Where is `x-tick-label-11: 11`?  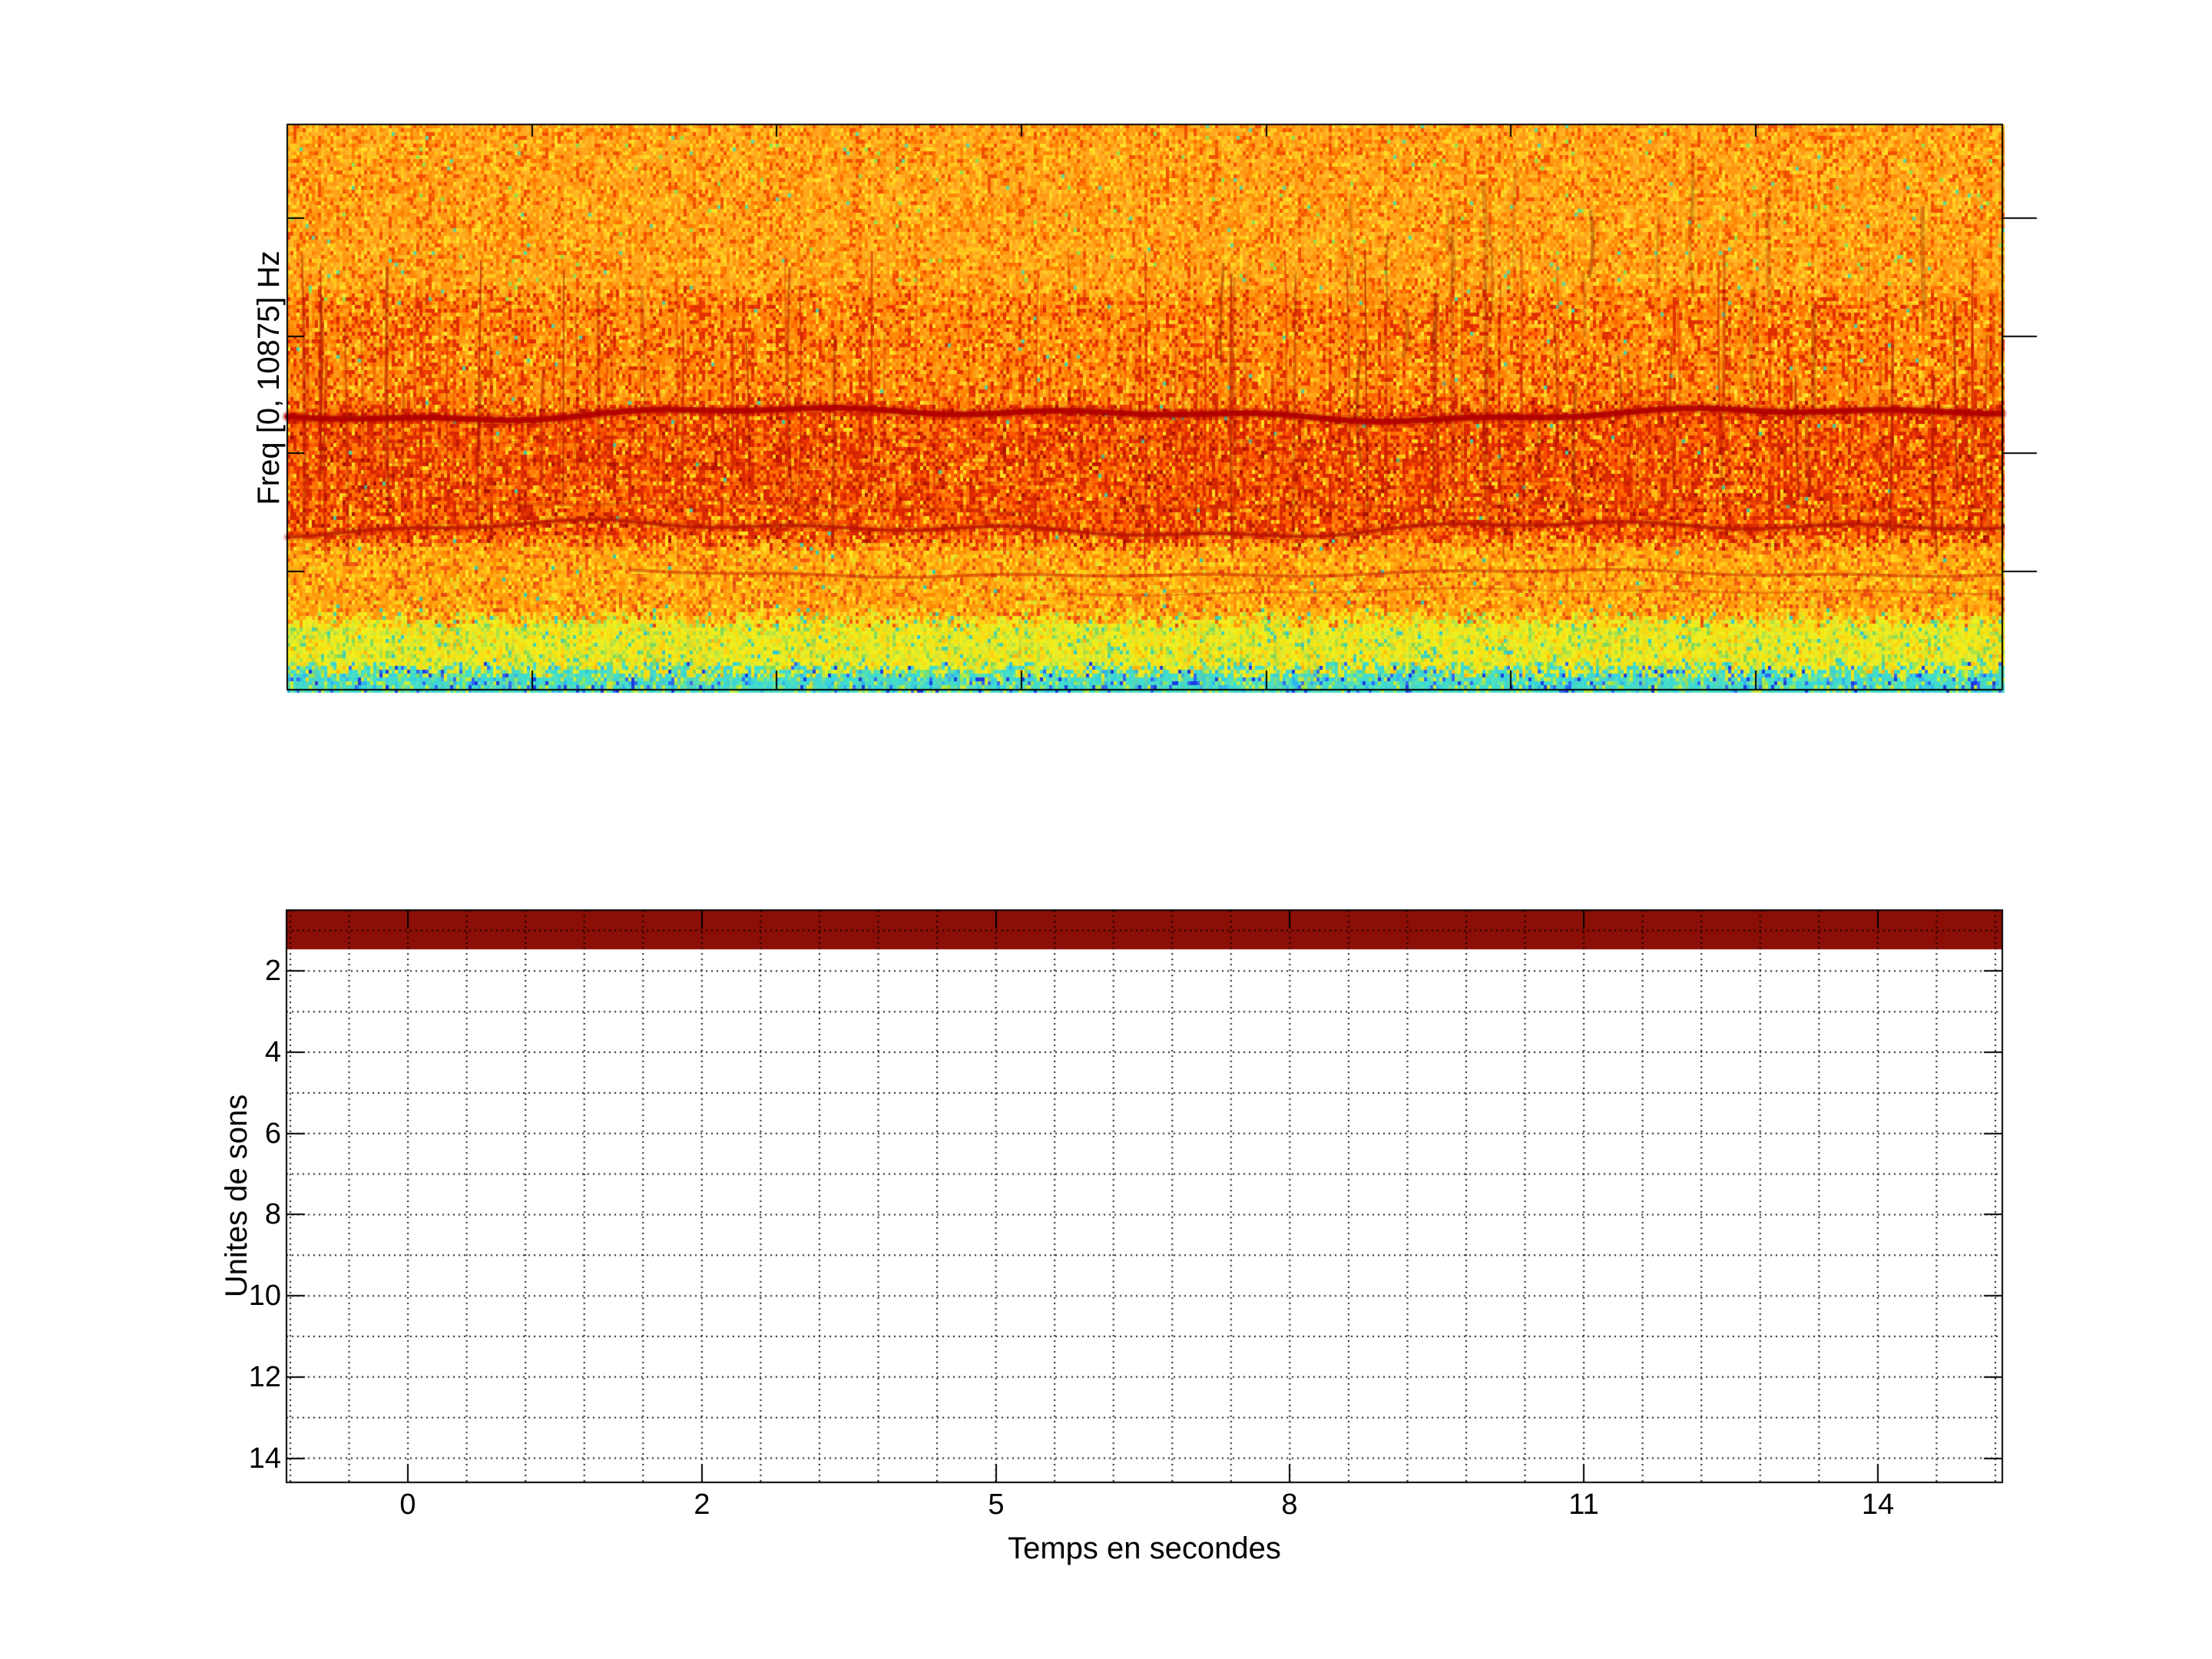 x-tick-label-11: 11 is located at coordinates (1584, 1505).